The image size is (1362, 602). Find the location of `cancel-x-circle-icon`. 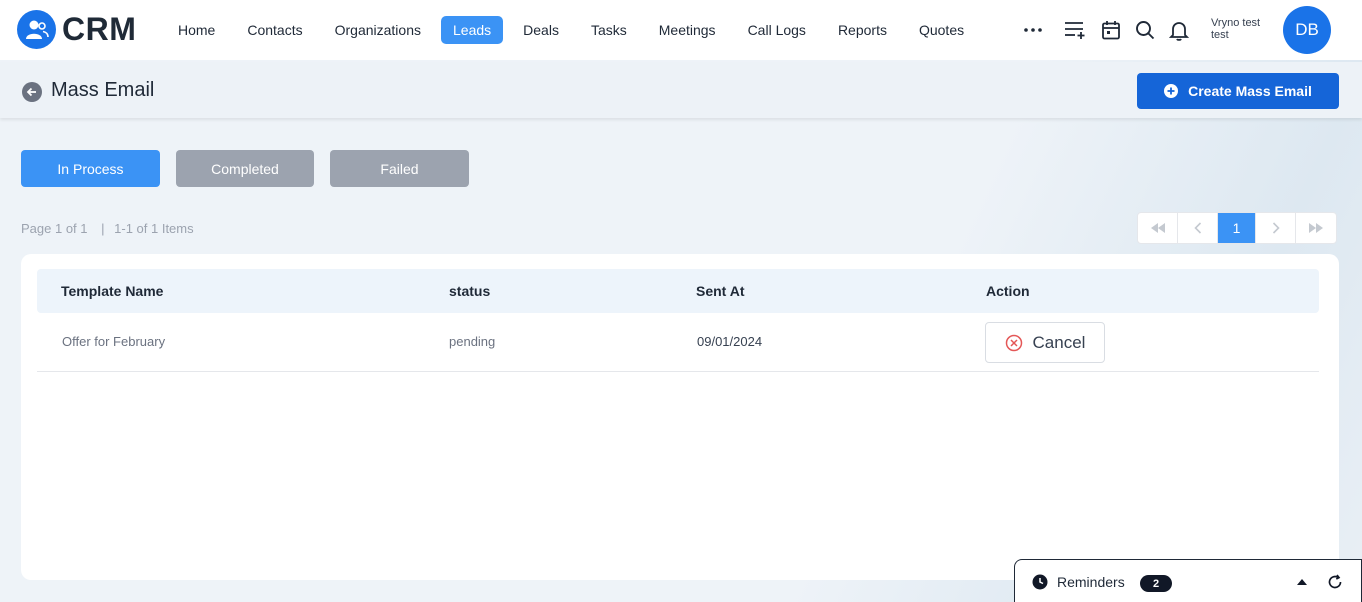

cancel-x-circle-icon is located at coordinates (1013, 342).